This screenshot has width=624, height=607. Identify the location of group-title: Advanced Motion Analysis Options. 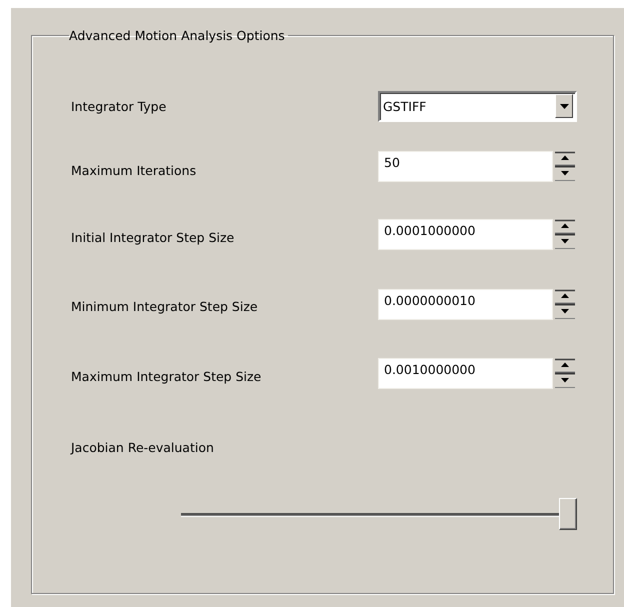
(177, 35).